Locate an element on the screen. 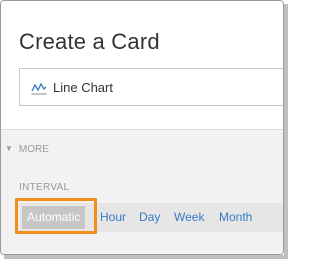  interval-option-week: Week is located at coordinates (189, 217).